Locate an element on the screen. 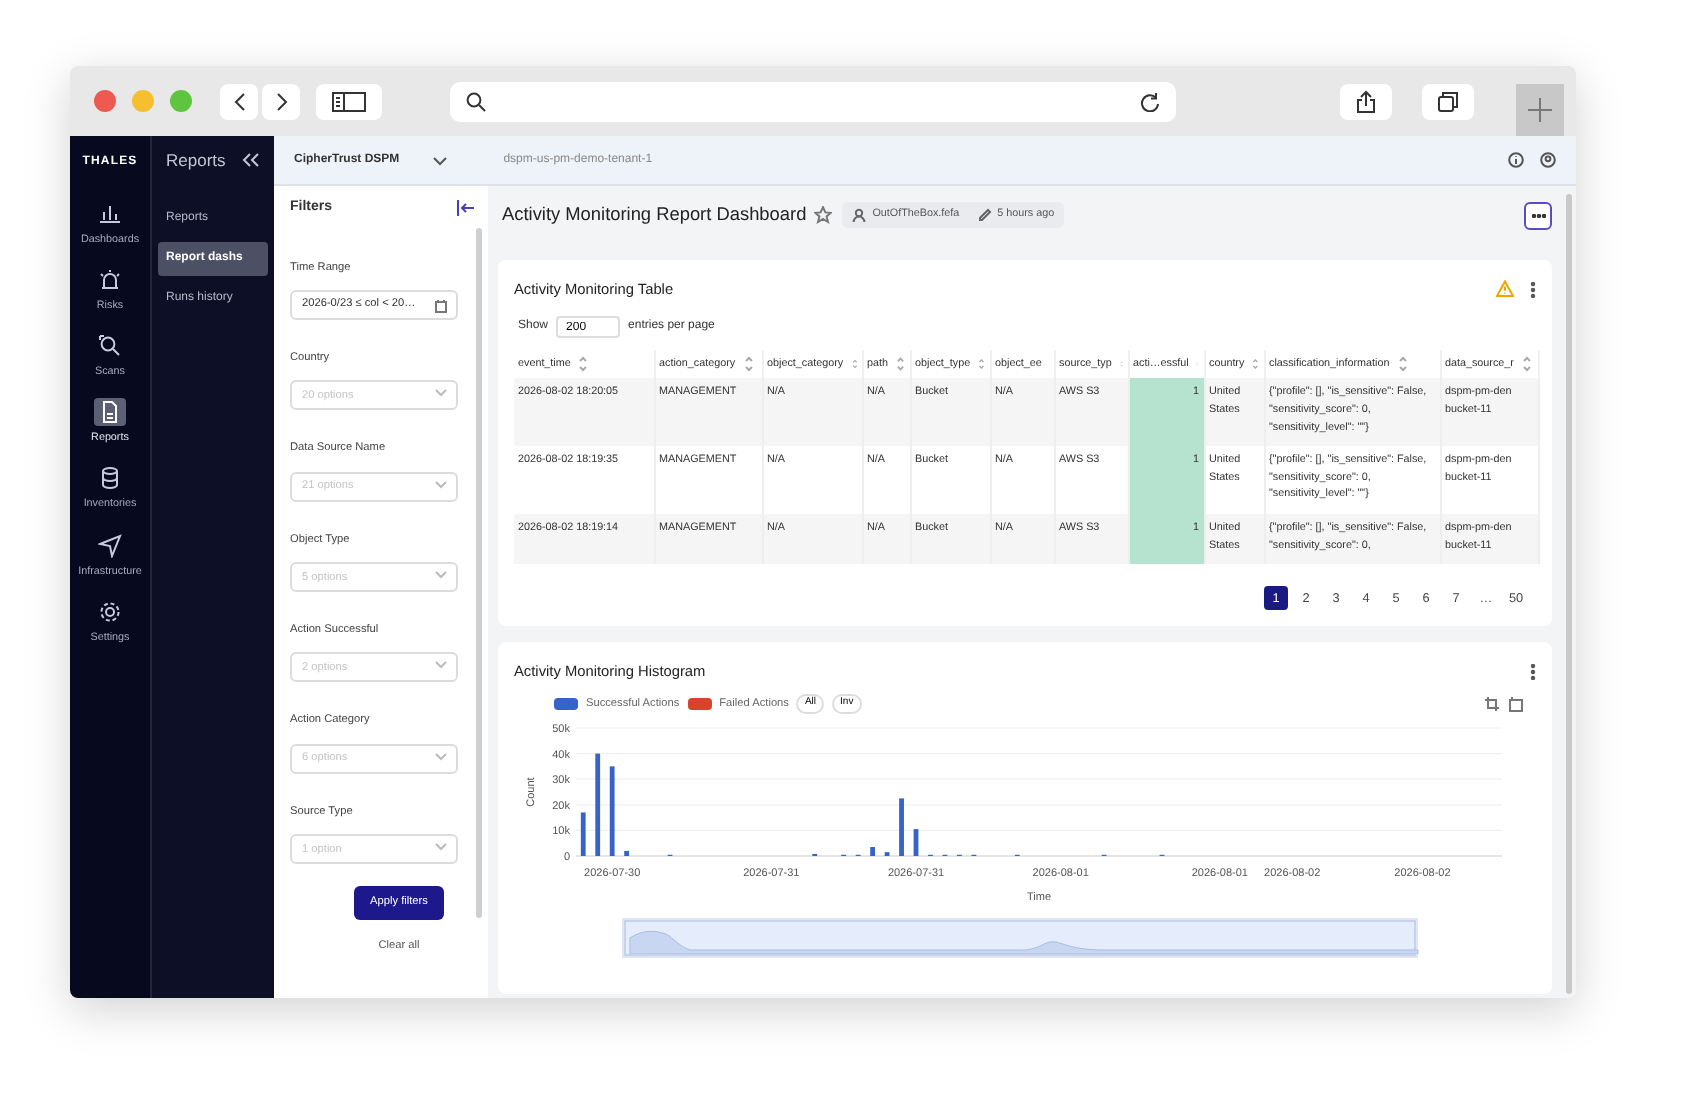 This screenshot has width=1700, height=1100. siren-icon is located at coordinates (110, 280).